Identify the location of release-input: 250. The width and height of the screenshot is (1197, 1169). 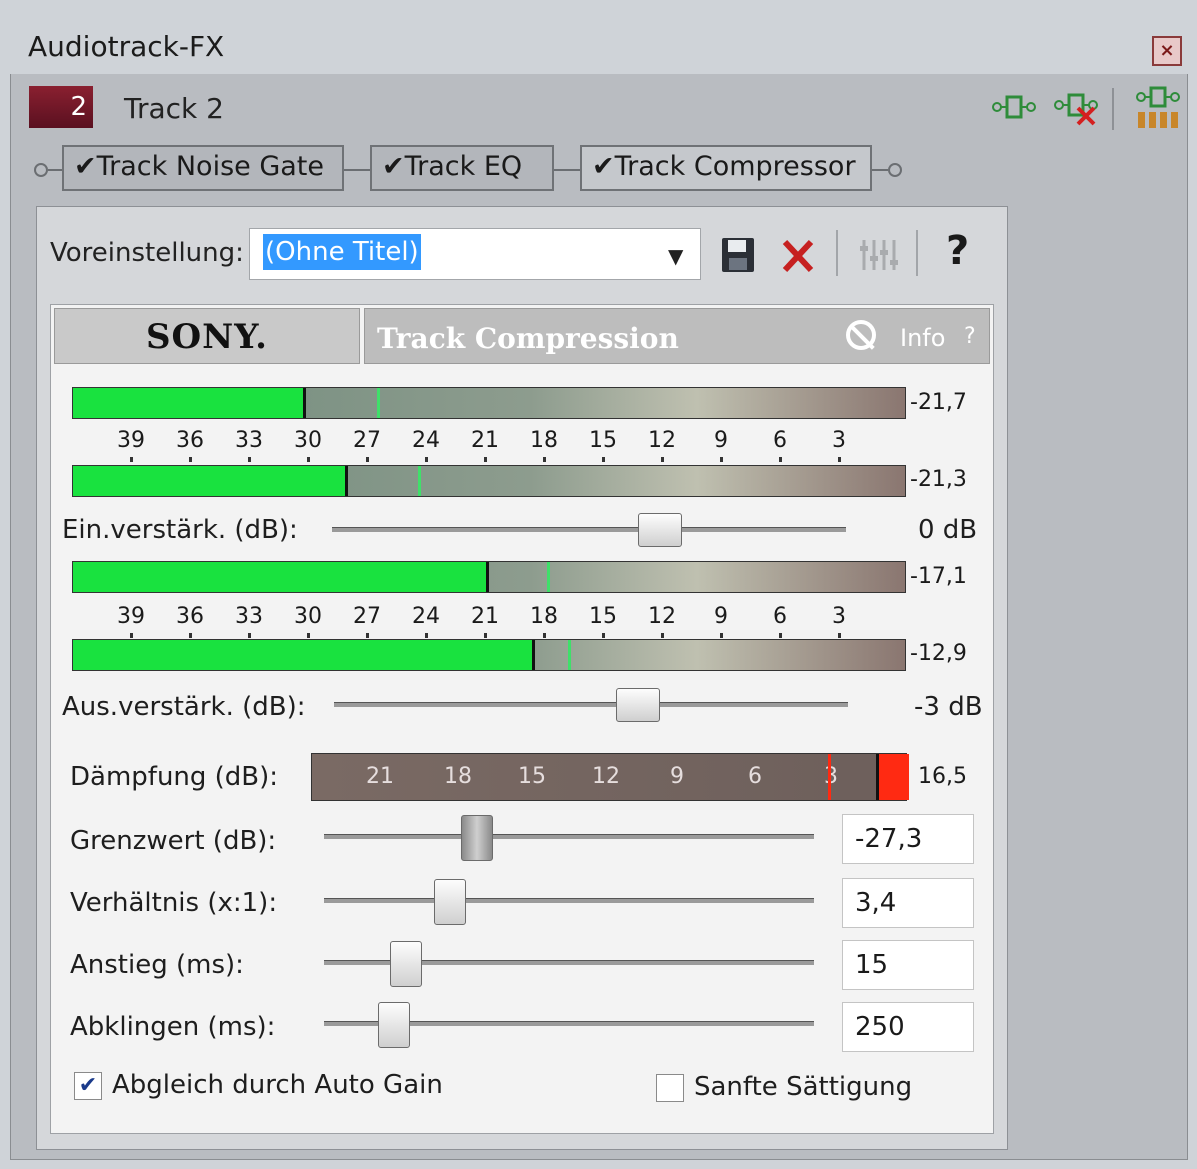
(908, 1027).